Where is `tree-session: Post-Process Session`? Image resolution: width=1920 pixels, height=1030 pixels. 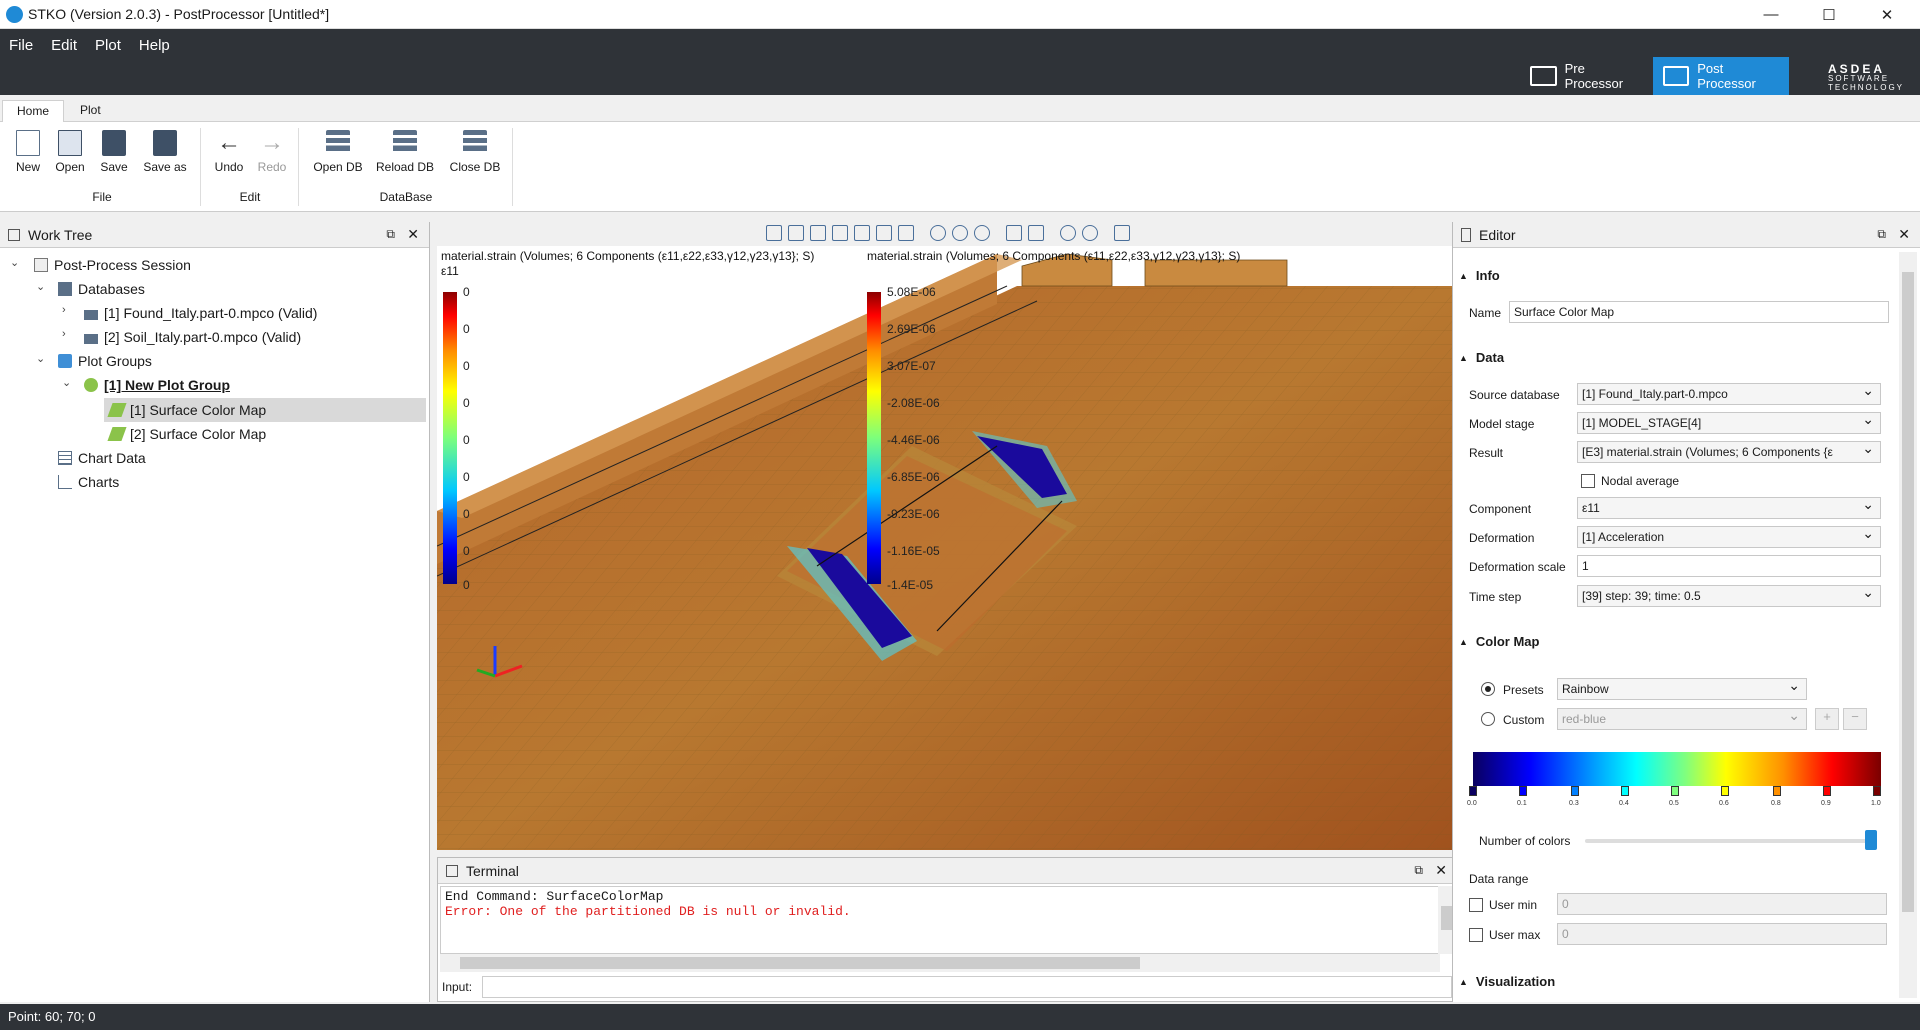
tree-session: Post-Process Session is located at coordinates (112, 265).